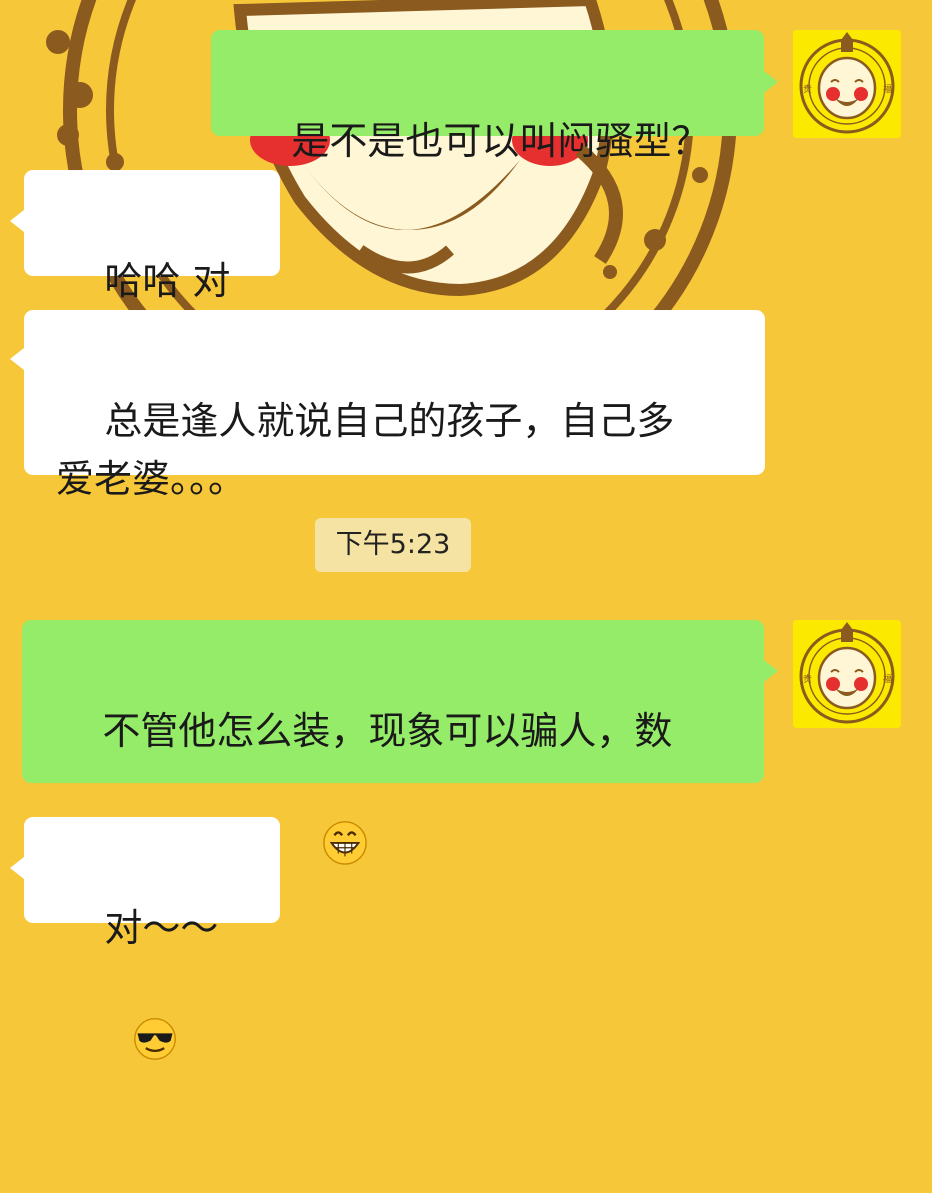 This screenshot has width=932, height=1193. I want to click on message-row: 是不是也可以叫闷骚型？ 贵 福, so click(466, 81).